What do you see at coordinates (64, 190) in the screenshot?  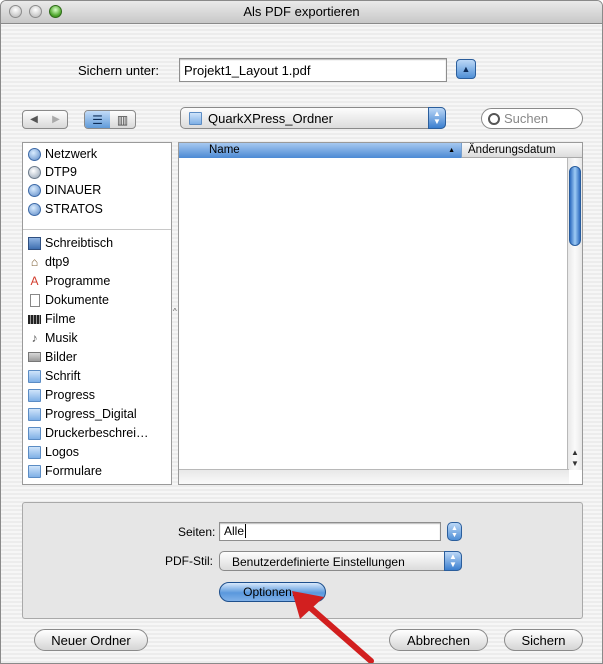 I see `sidebar-item-dinauer: DINAUER` at bounding box center [64, 190].